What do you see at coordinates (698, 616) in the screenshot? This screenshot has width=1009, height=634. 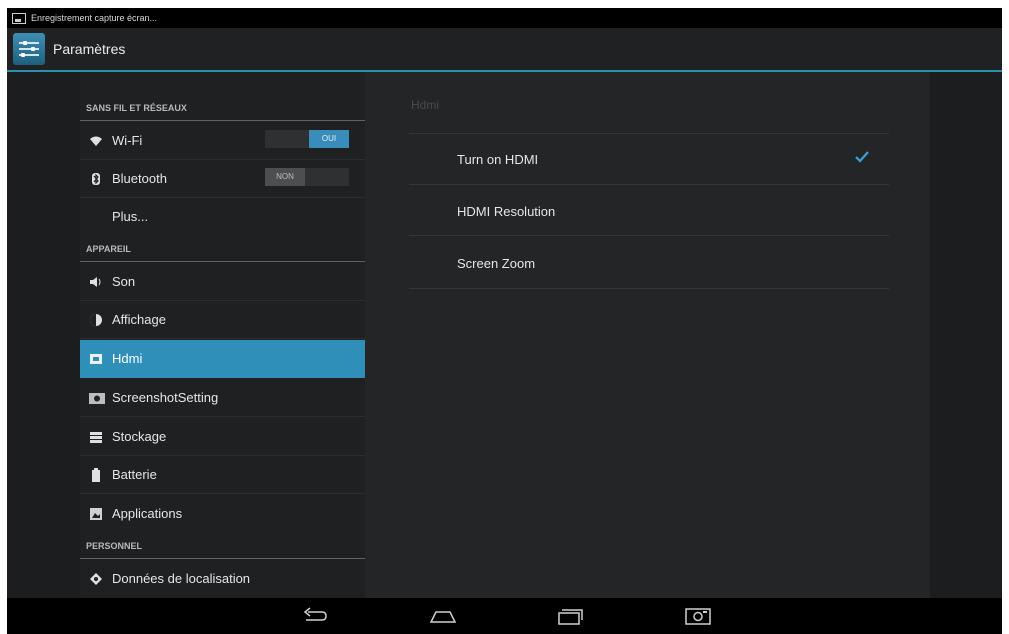 I see `screenshot-icon` at bounding box center [698, 616].